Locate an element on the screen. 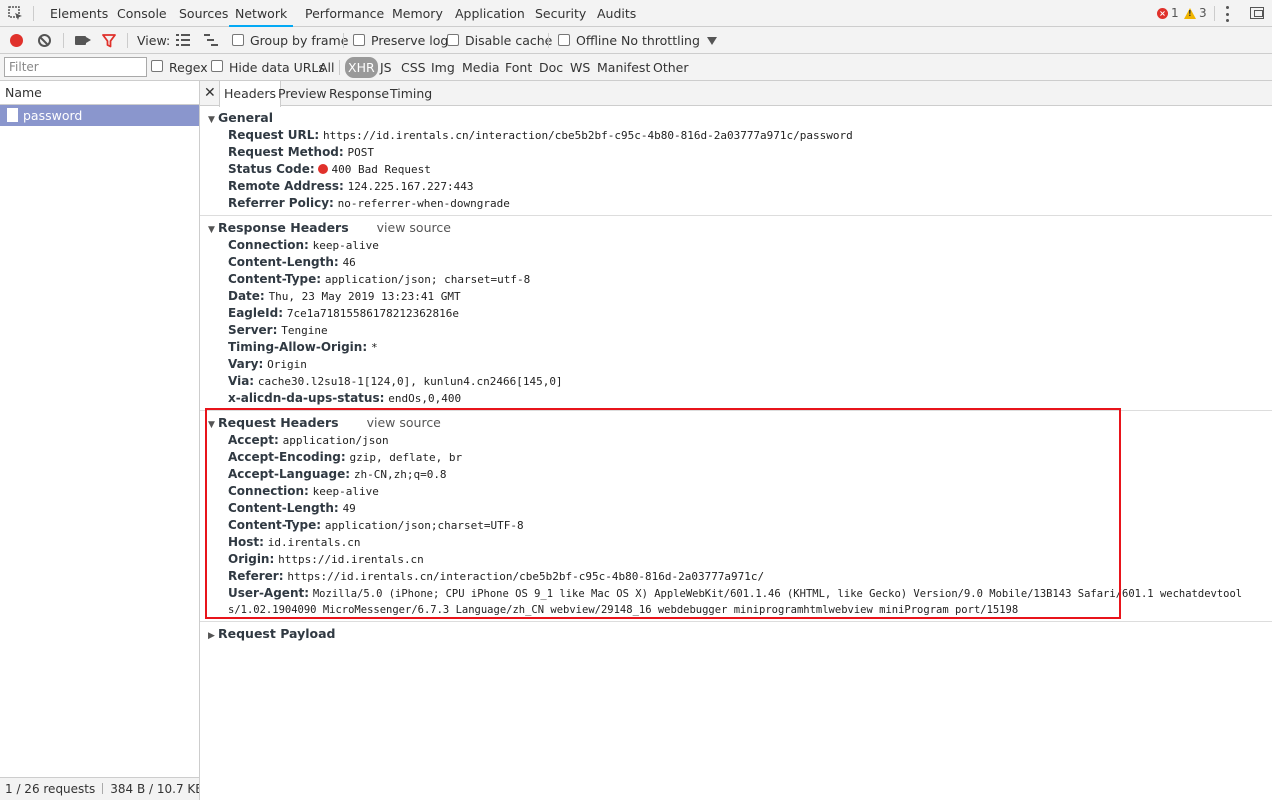 The width and height of the screenshot is (1272, 800). status-error-icon is located at coordinates (323, 169).